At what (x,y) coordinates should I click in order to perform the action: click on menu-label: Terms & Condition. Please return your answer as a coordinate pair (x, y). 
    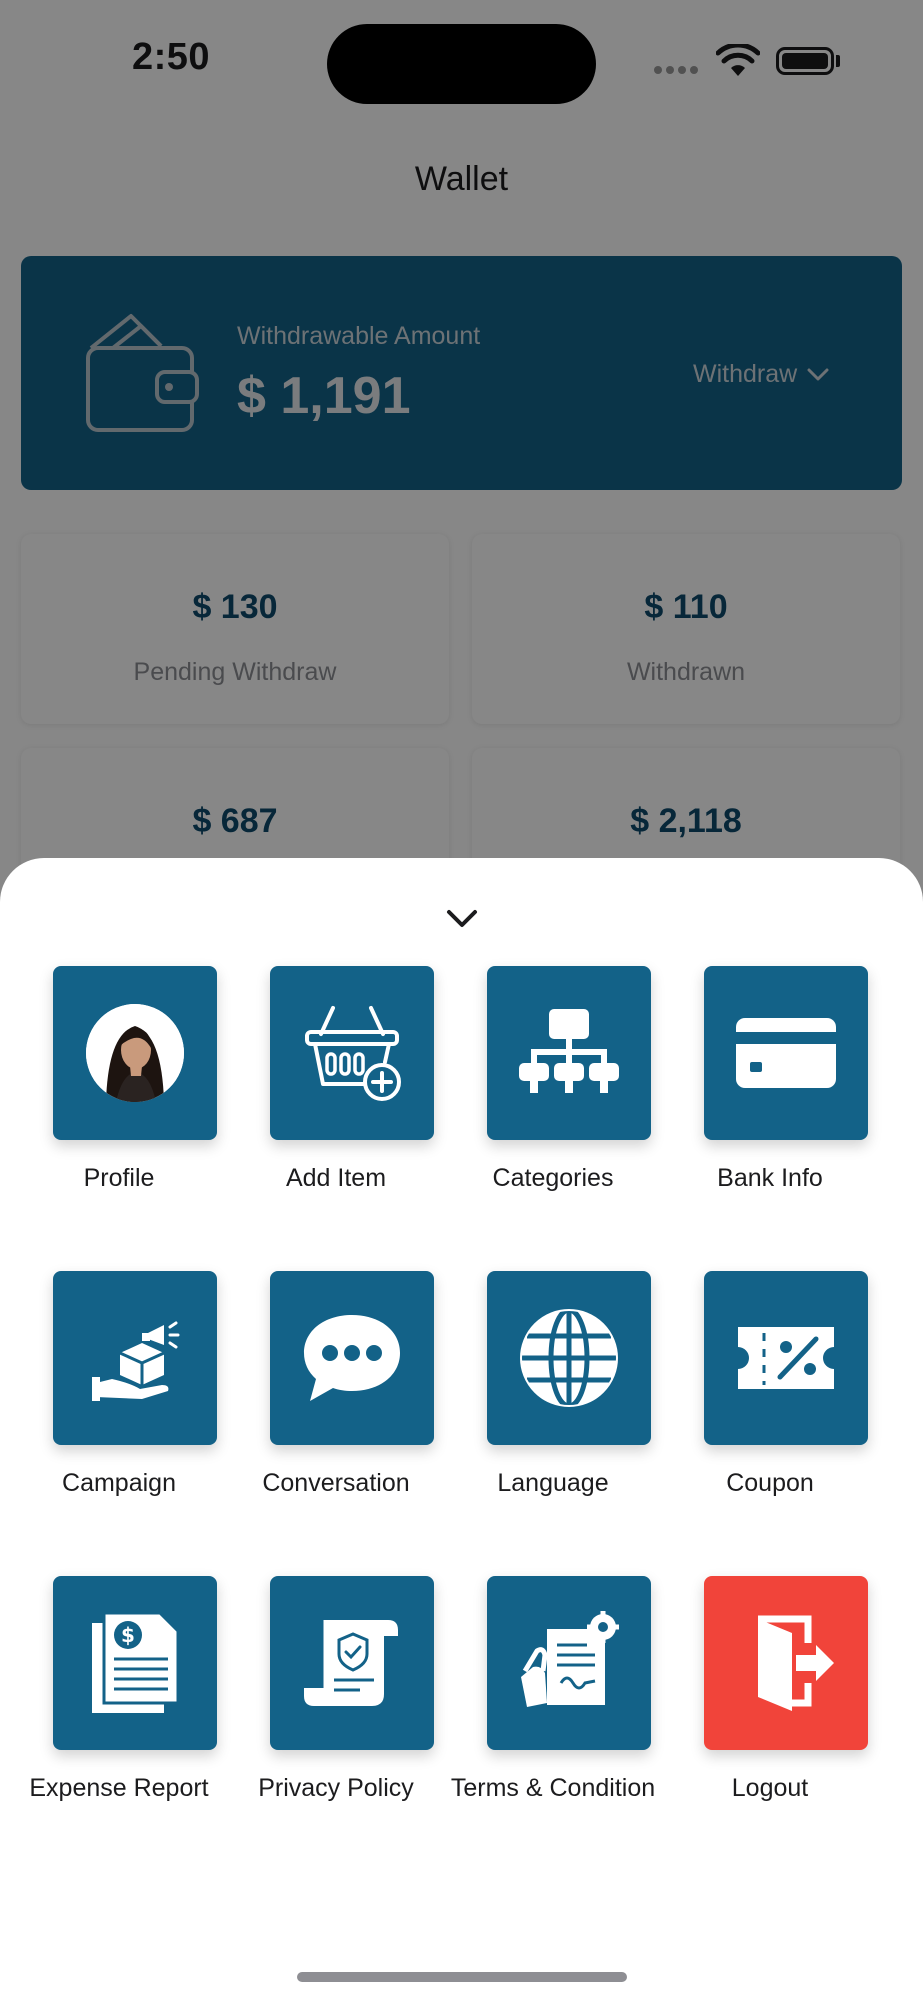
    Looking at the image, I should click on (553, 1788).